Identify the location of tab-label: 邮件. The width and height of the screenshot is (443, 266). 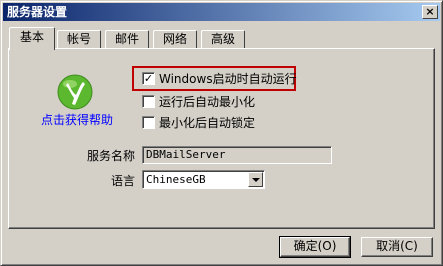
(126, 39).